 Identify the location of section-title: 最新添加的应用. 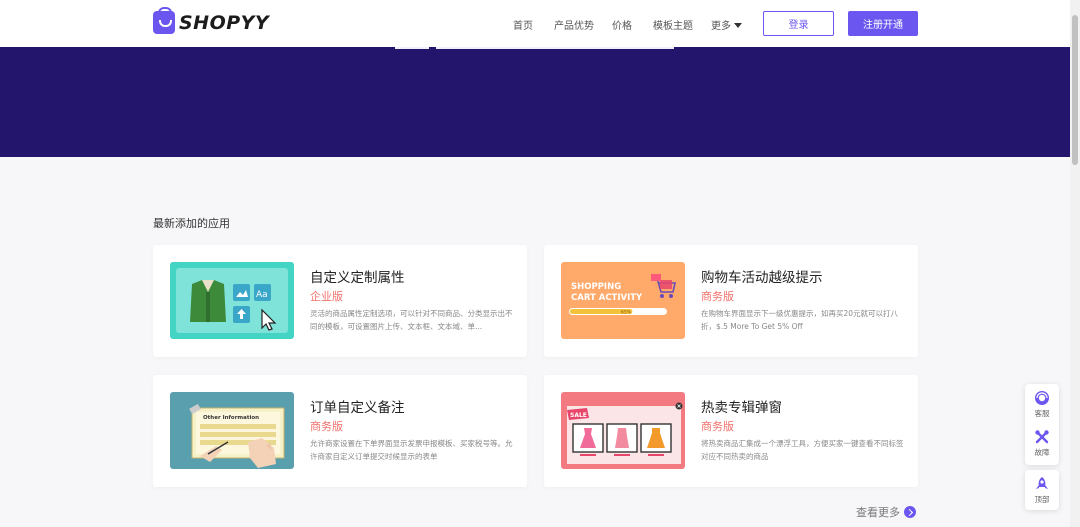
(191, 223).